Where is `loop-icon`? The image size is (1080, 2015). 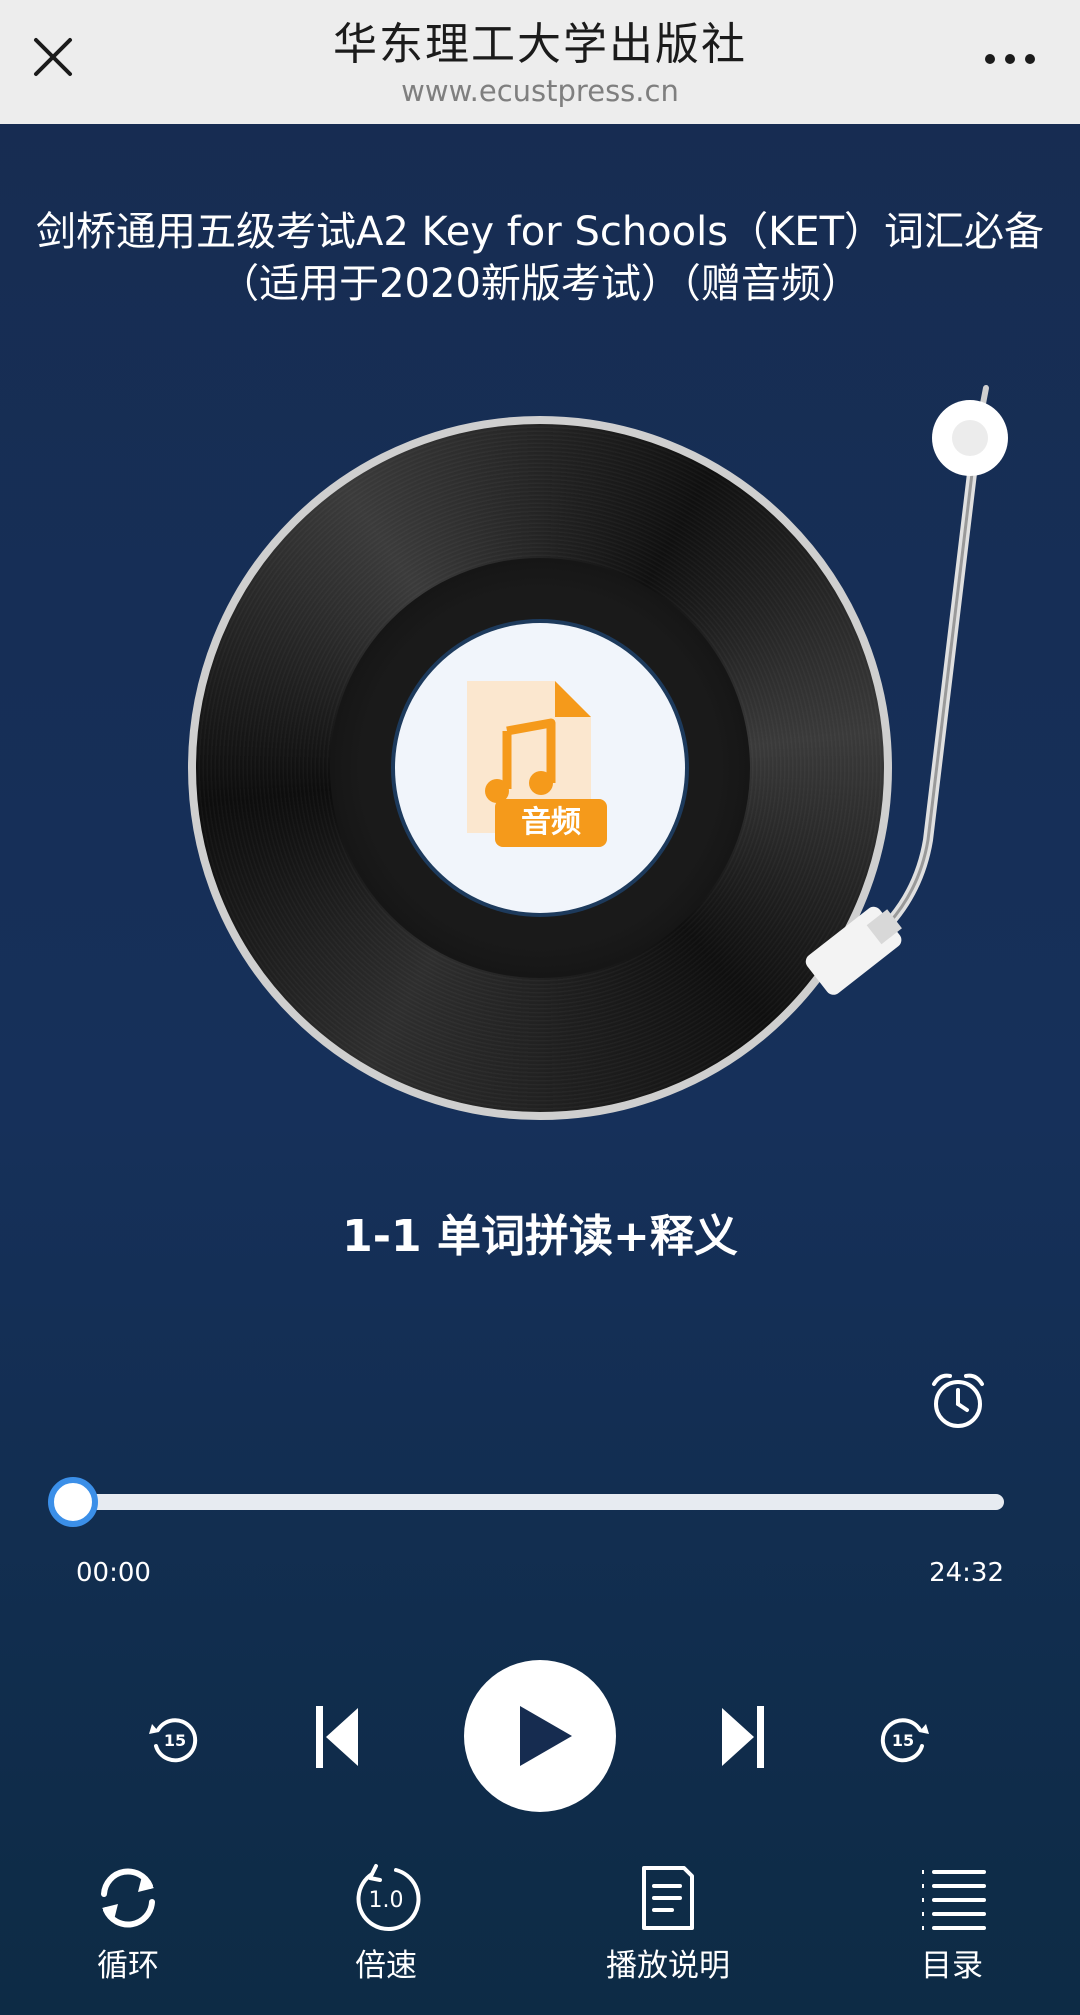 loop-icon is located at coordinates (128, 1898).